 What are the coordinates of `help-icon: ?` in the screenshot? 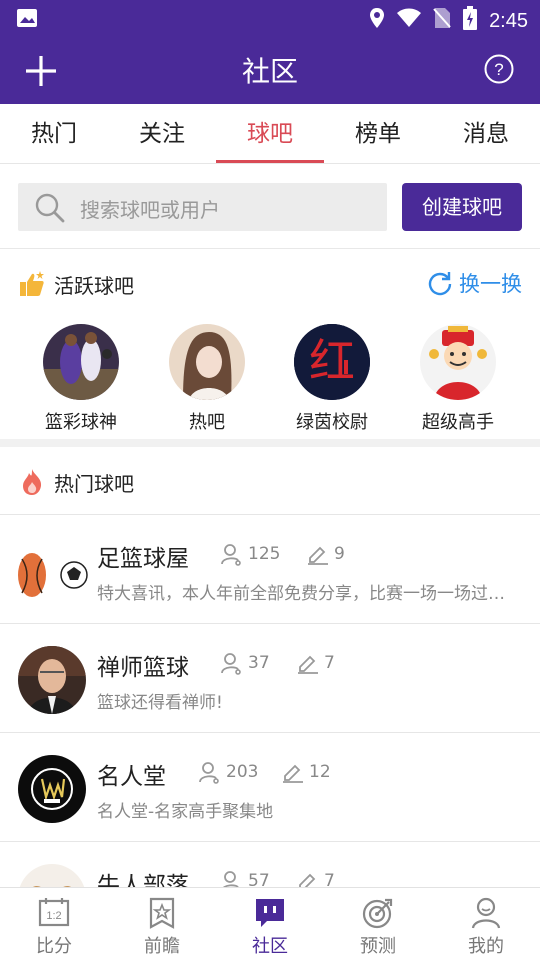 It's located at (499, 69).